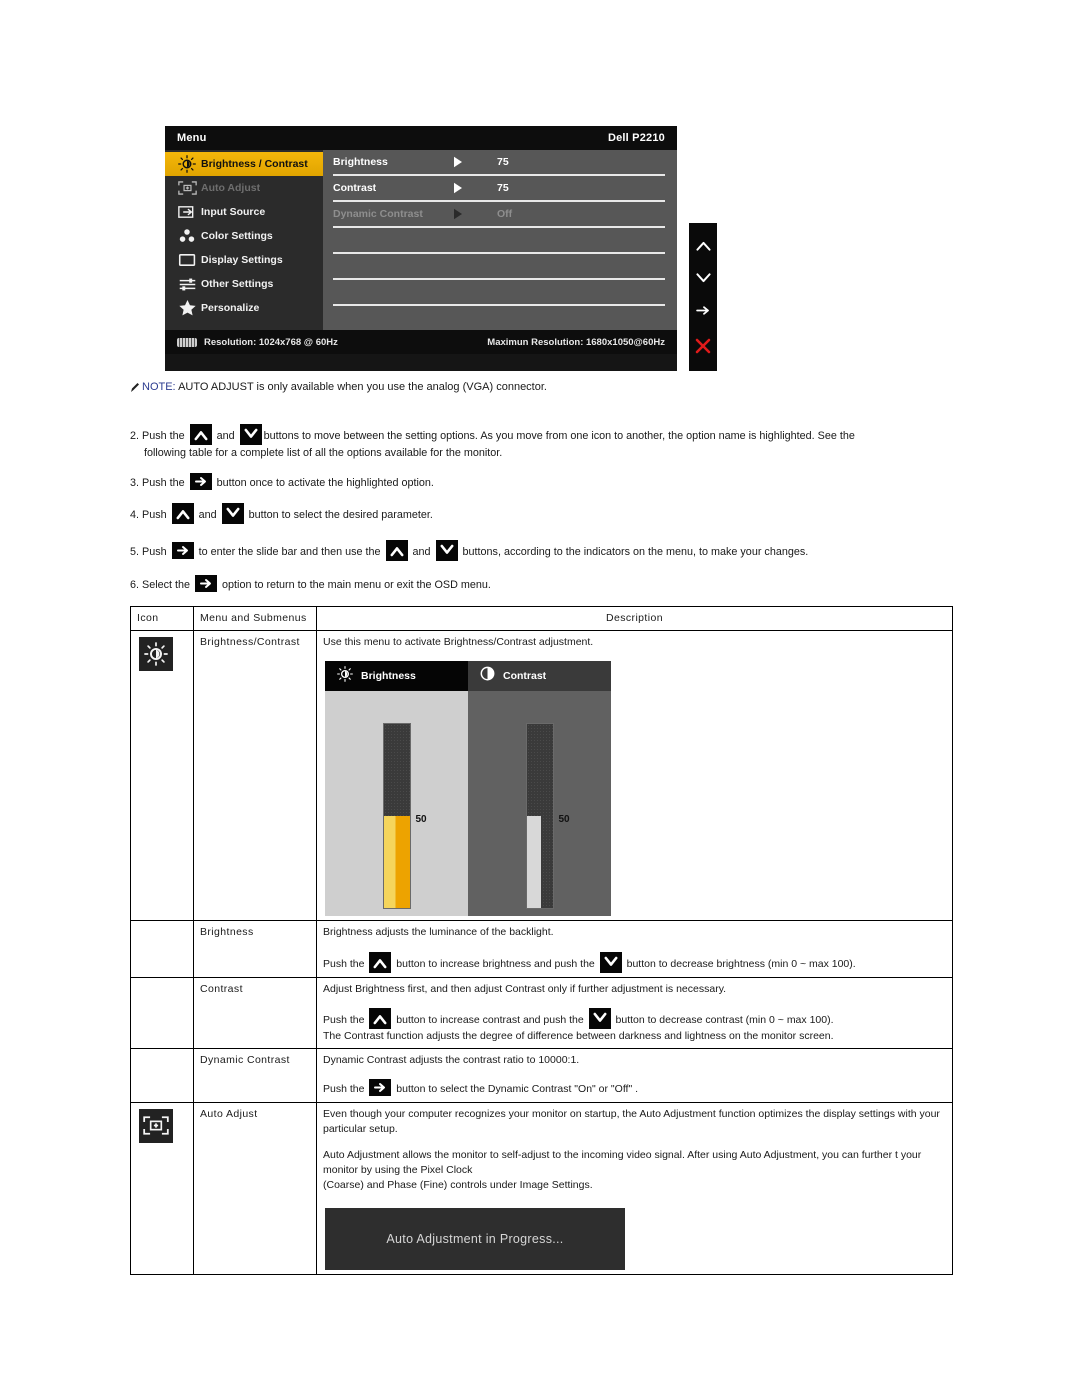 The width and height of the screenshot is (1080, 1397). Describe the element at coordinates (231, 188) in the screenshot. I see `sidebar-label: Auto Adjust` at that location.